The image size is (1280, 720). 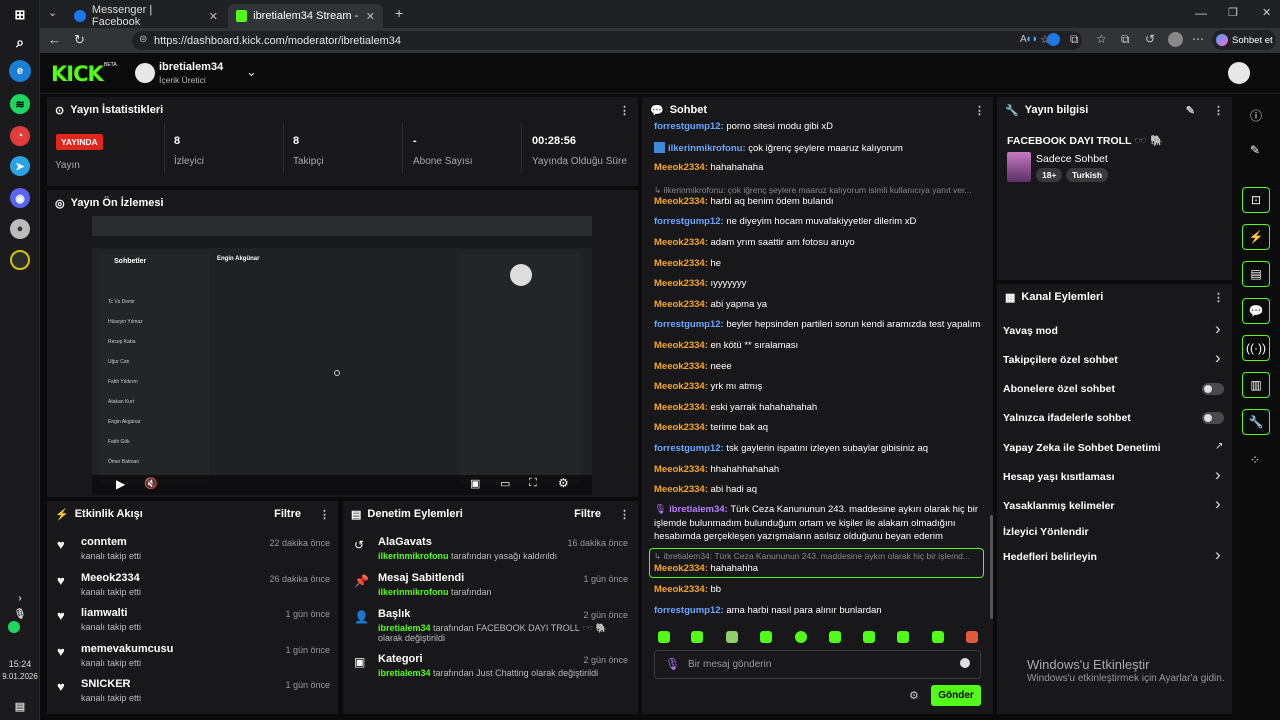 What do you see at coordinates (533, 483) in the screenshot?
I see `fullscreen-icon: ⛶` at bounding box center [533, 483].